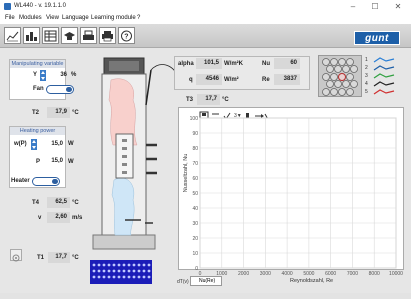  I want to click on t4-label: T4, so click(36, 203).